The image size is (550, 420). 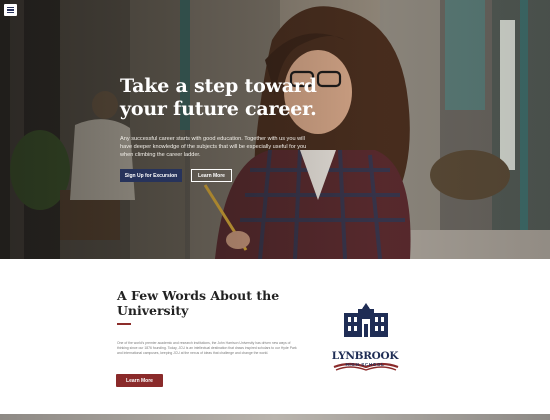 I want to click on logo-name: LYNBROOK, so click(x=365, y=356).